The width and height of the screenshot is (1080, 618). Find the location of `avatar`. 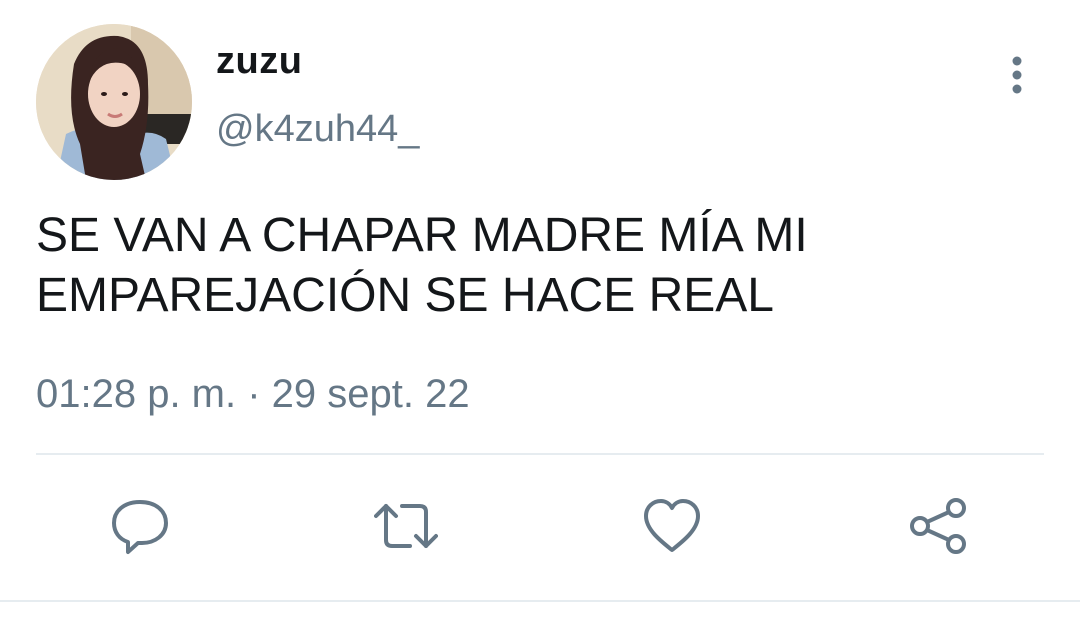

avatar is located at coordinates (114, 102).